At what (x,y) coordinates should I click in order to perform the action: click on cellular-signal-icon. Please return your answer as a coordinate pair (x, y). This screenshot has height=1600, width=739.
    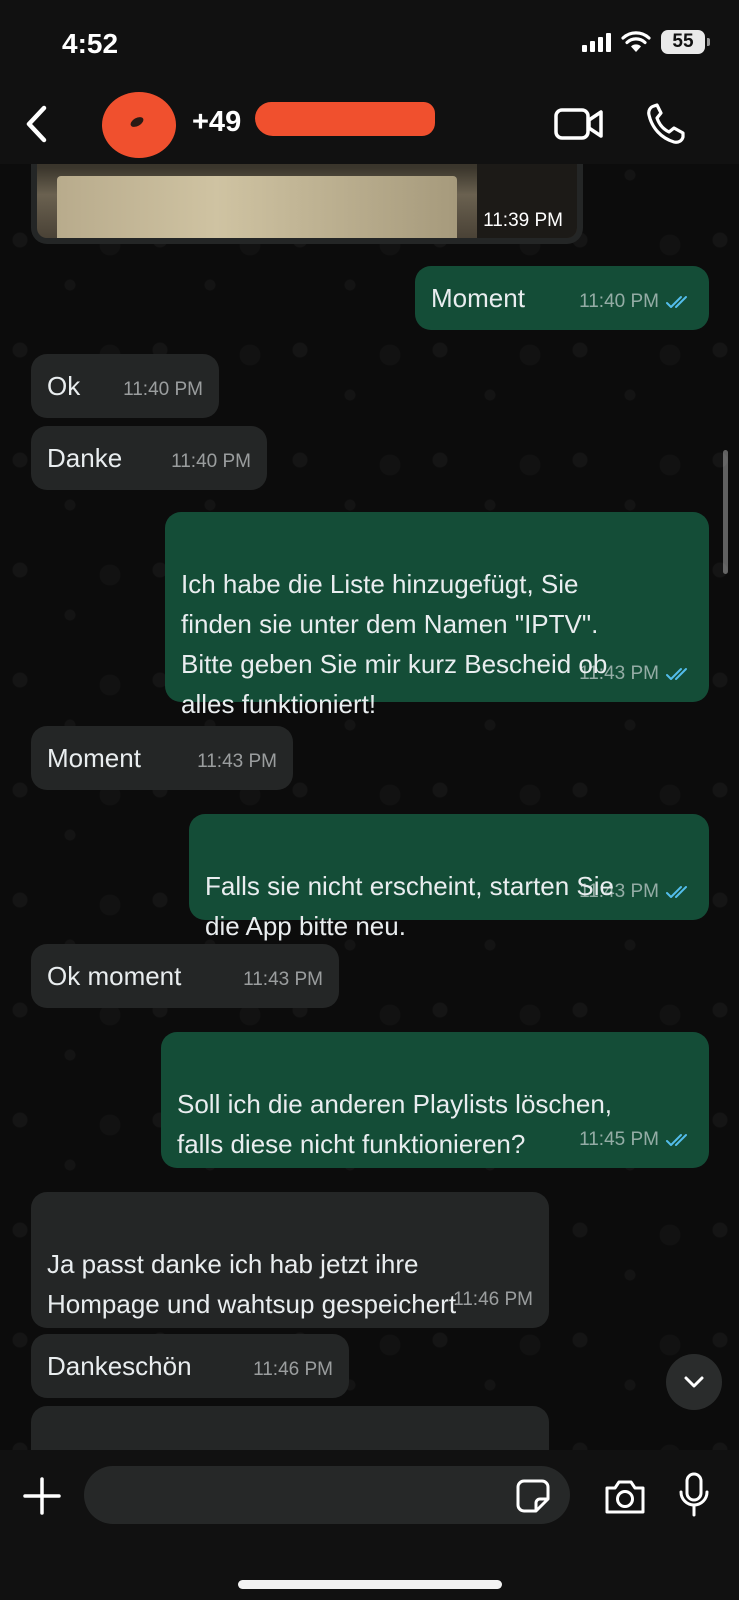
    Looking at the image, I should click on (596, 42).